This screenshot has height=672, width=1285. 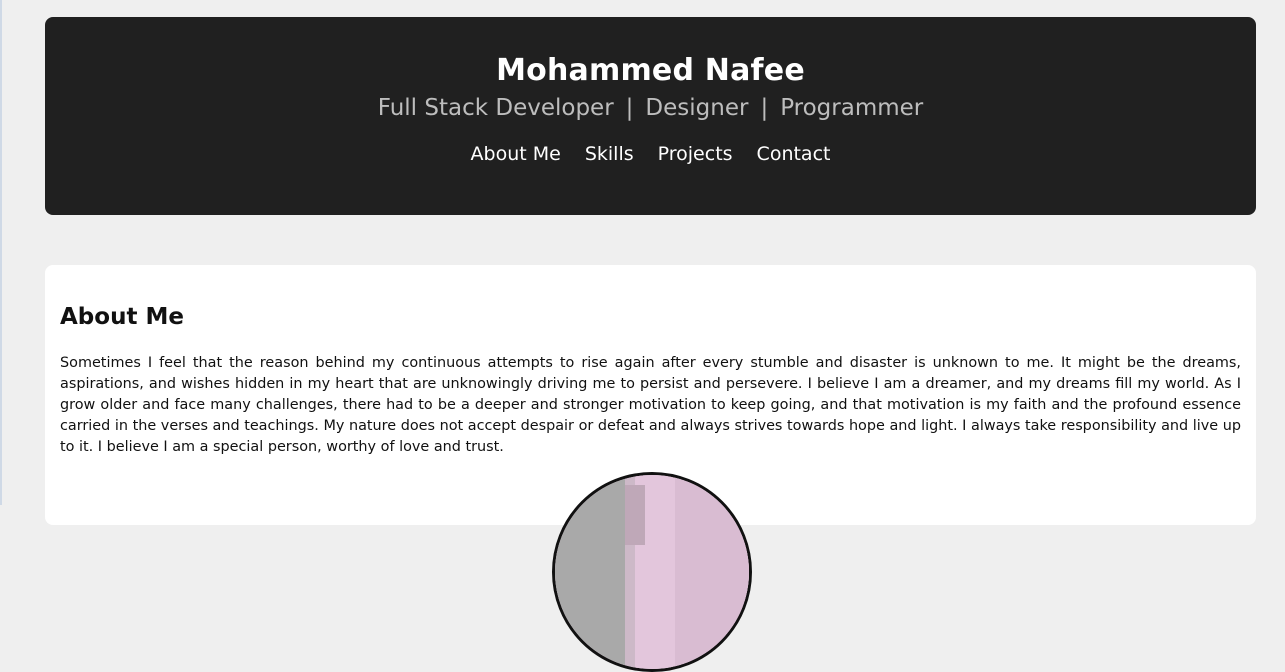 I want to click on profile-photo, so click(x=652, y=572).